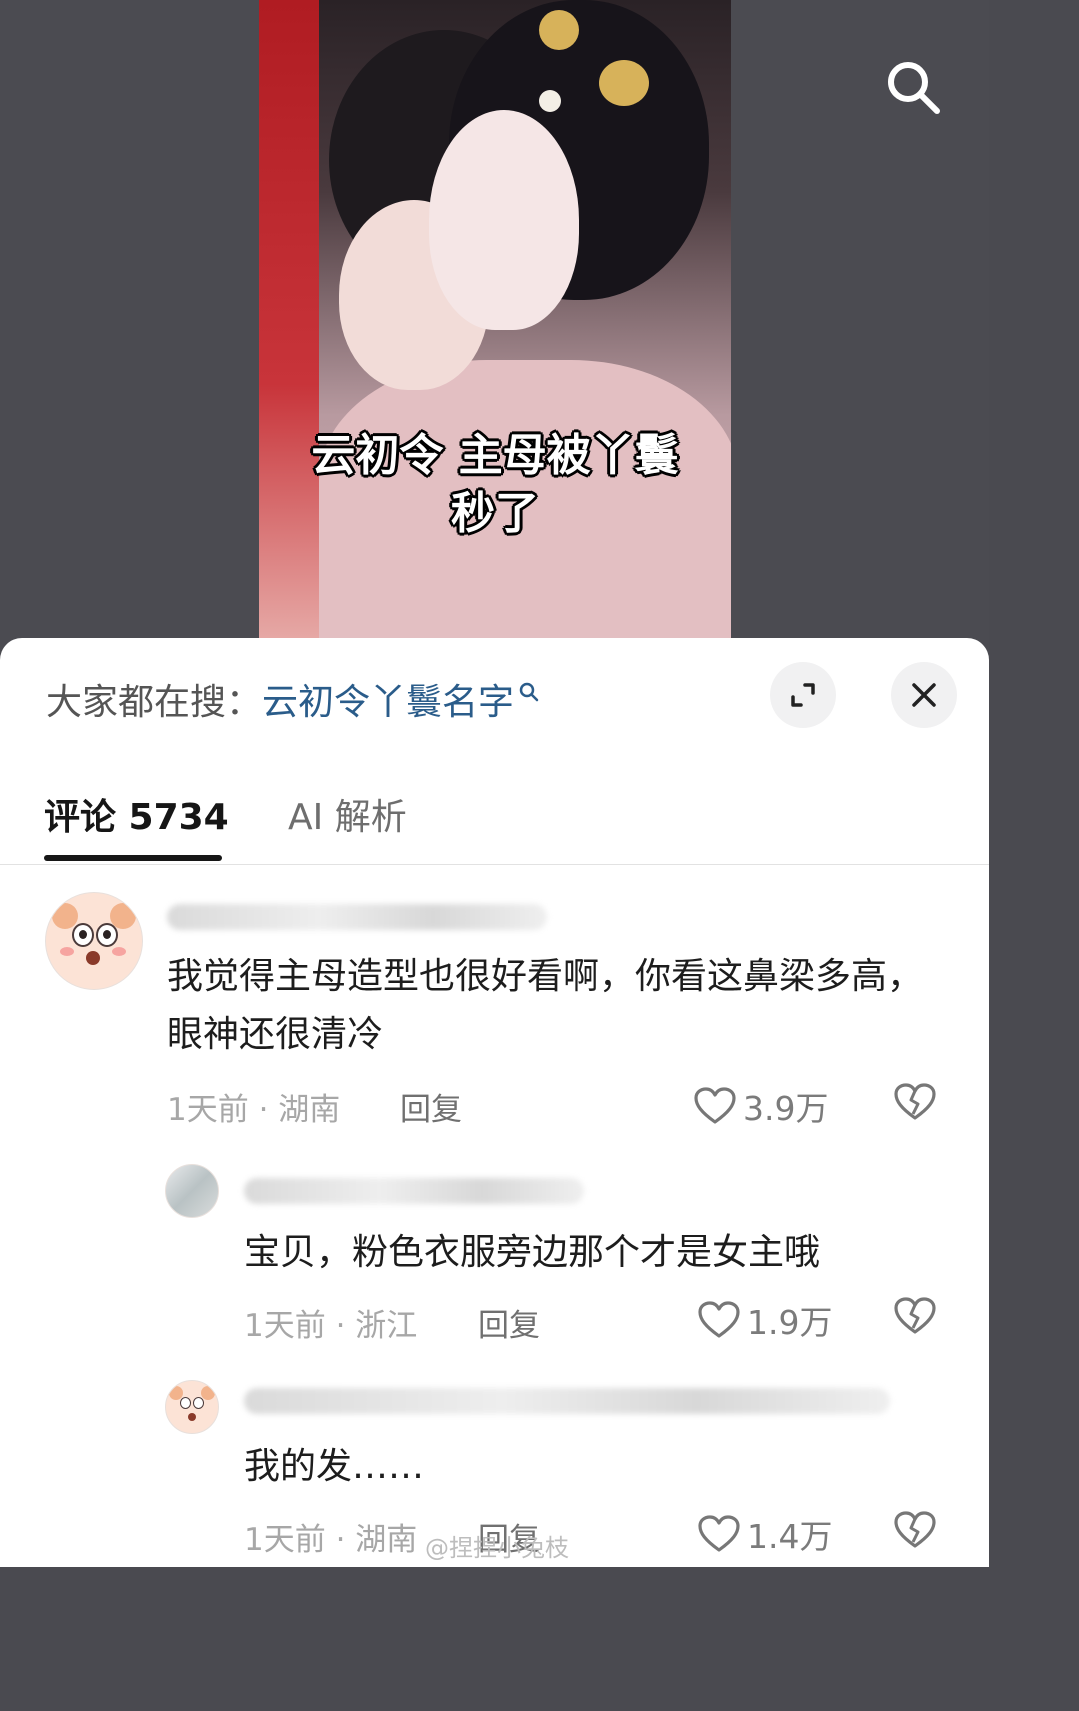 The height and width of the screenshot is (1711, 1079). I want to click on close-button, so click(924, 695).